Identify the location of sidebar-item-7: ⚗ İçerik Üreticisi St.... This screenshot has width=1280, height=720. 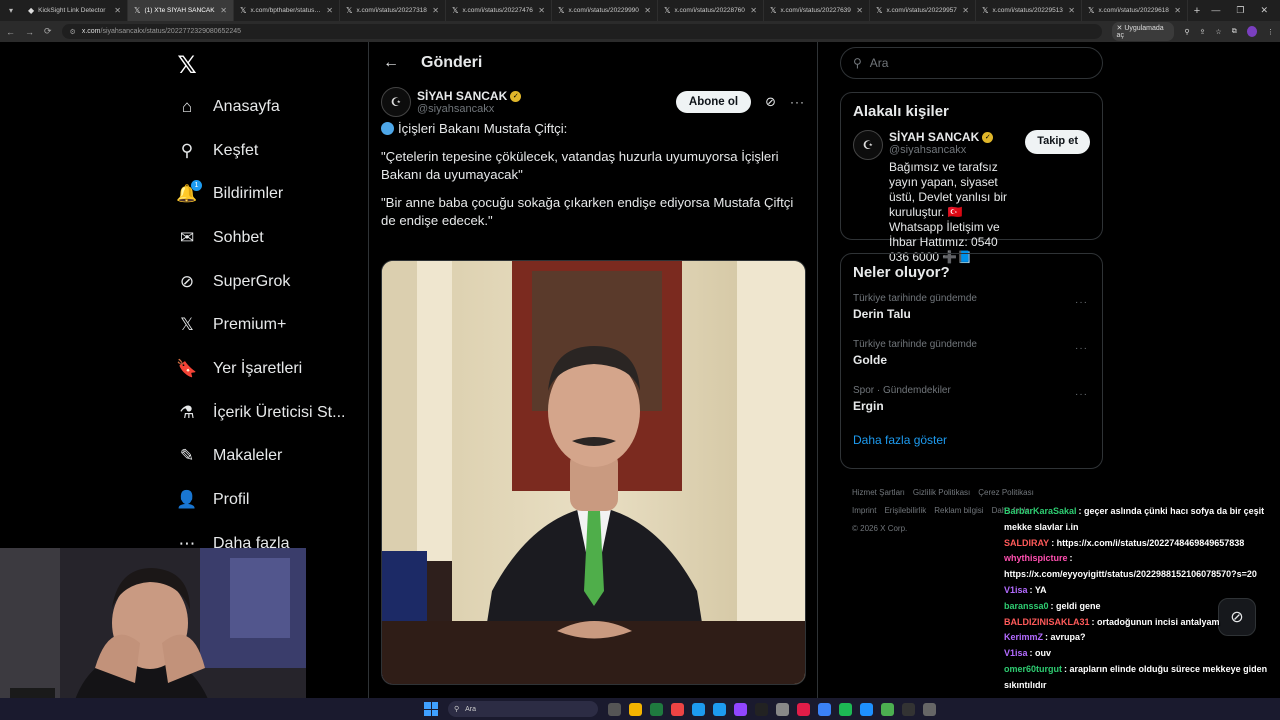
(265, 413).